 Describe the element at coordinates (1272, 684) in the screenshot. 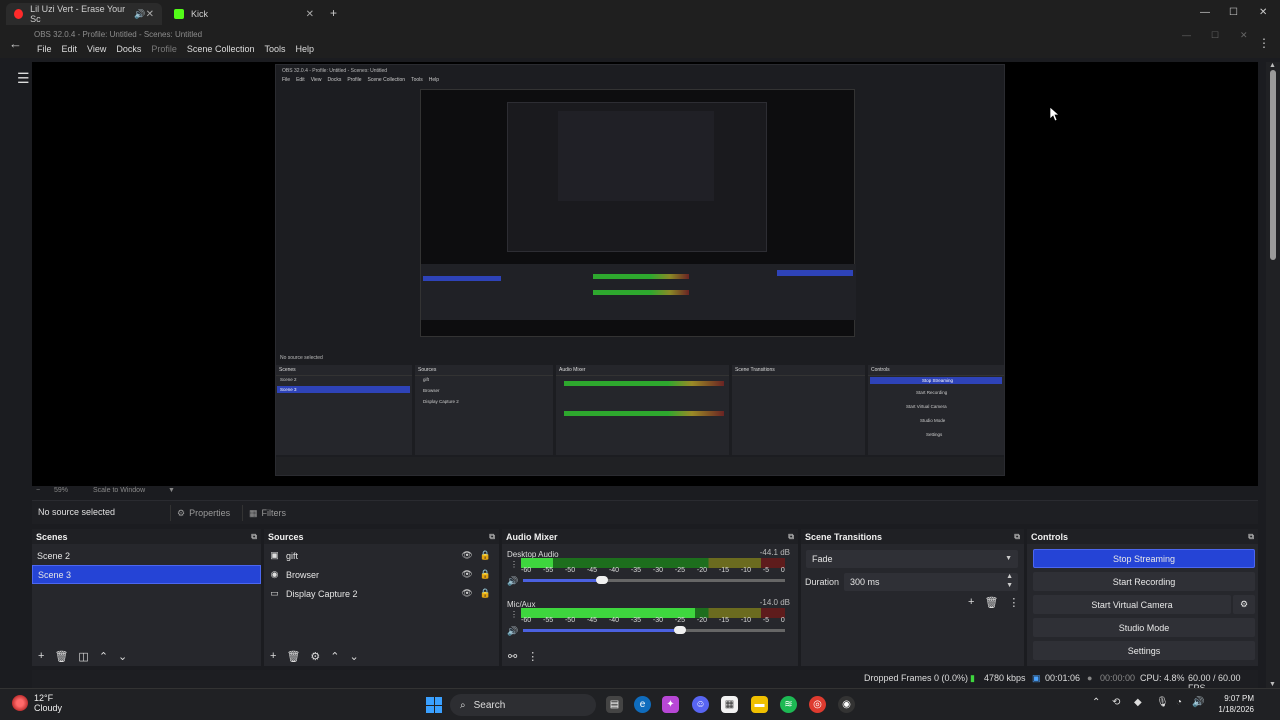

I see `scroll-down-icon: ▼` at that location.